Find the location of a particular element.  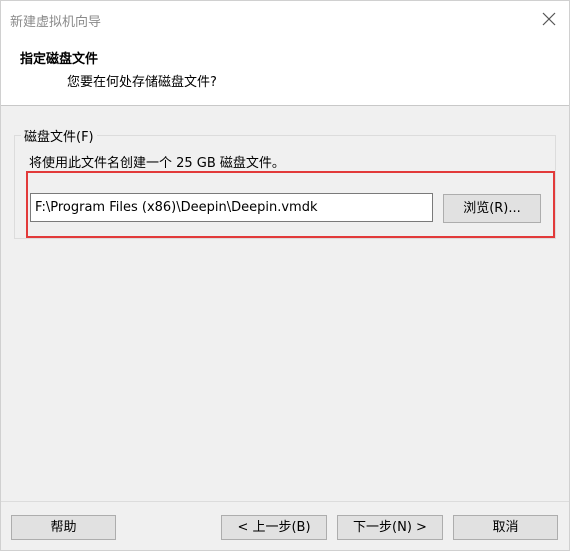

window-title: 新建虚拟机向导 is located at coordinates (56, 22).